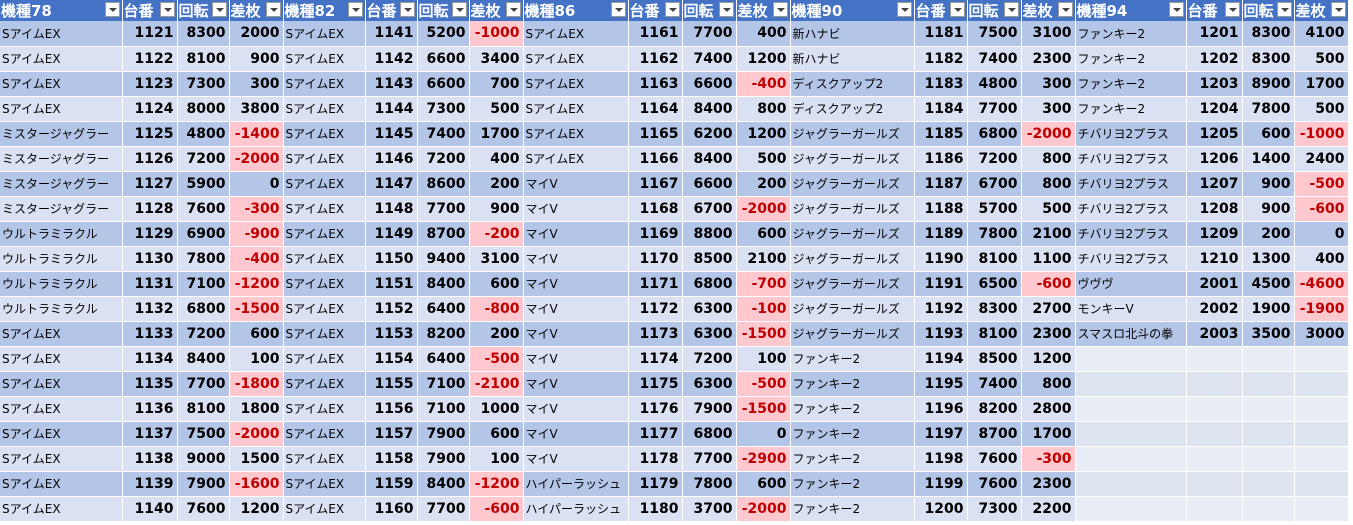  Describe the element at coordinates (655, 134) in the screenshot. I see `table-cell: 1165` at that location.